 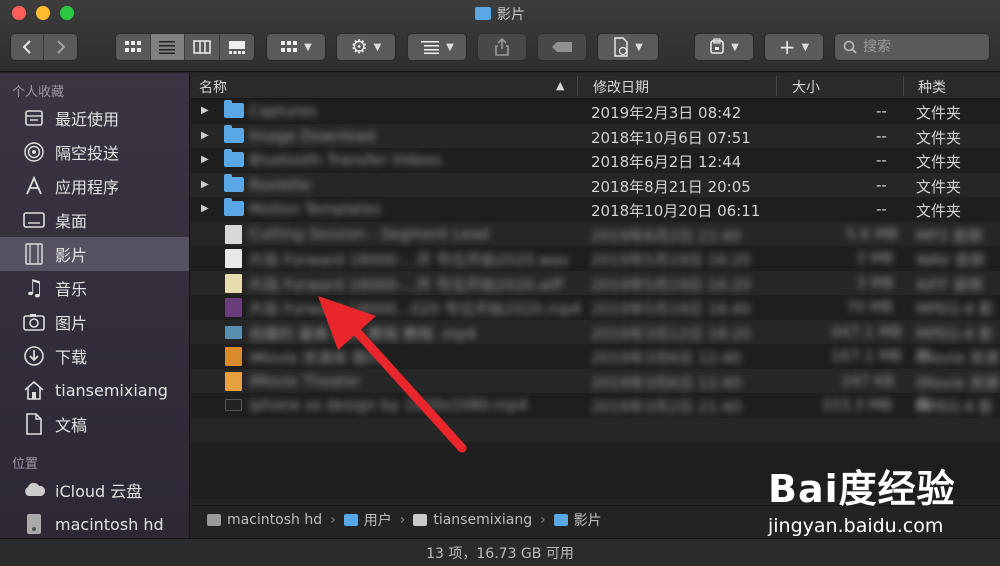 What do you see at coordinates (787, 47) in the screenshot?
I see `plus-icon: +` at bounding box center [787, 47].